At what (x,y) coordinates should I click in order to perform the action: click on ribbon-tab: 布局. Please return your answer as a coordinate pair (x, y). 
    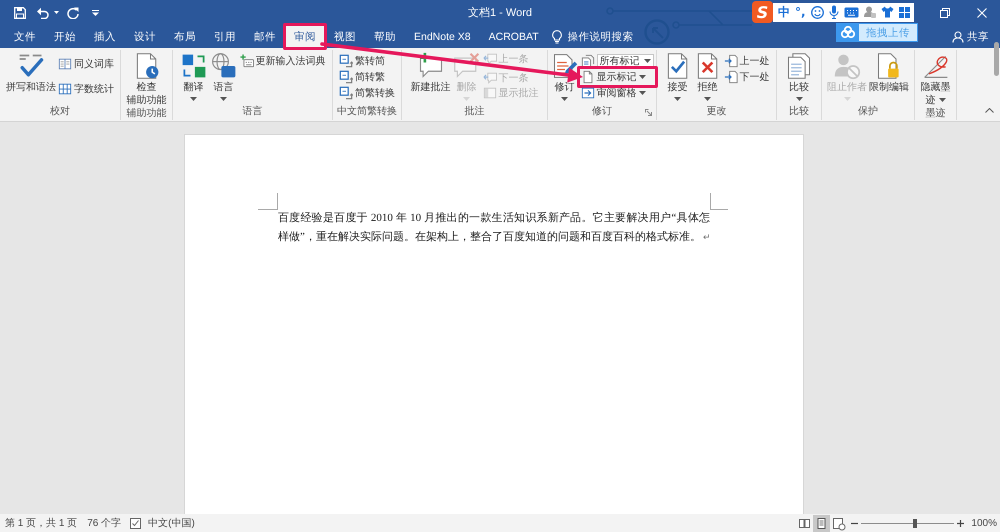
    Looking at the image, I should click on (185, 36).